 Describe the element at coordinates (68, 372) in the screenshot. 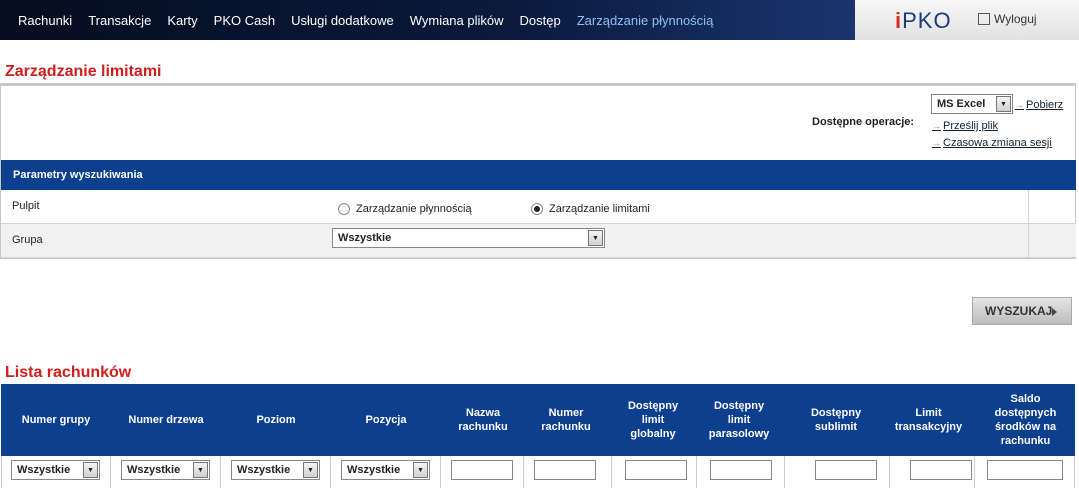

I see `accounts-list-title: Lista rachunków` at that location.